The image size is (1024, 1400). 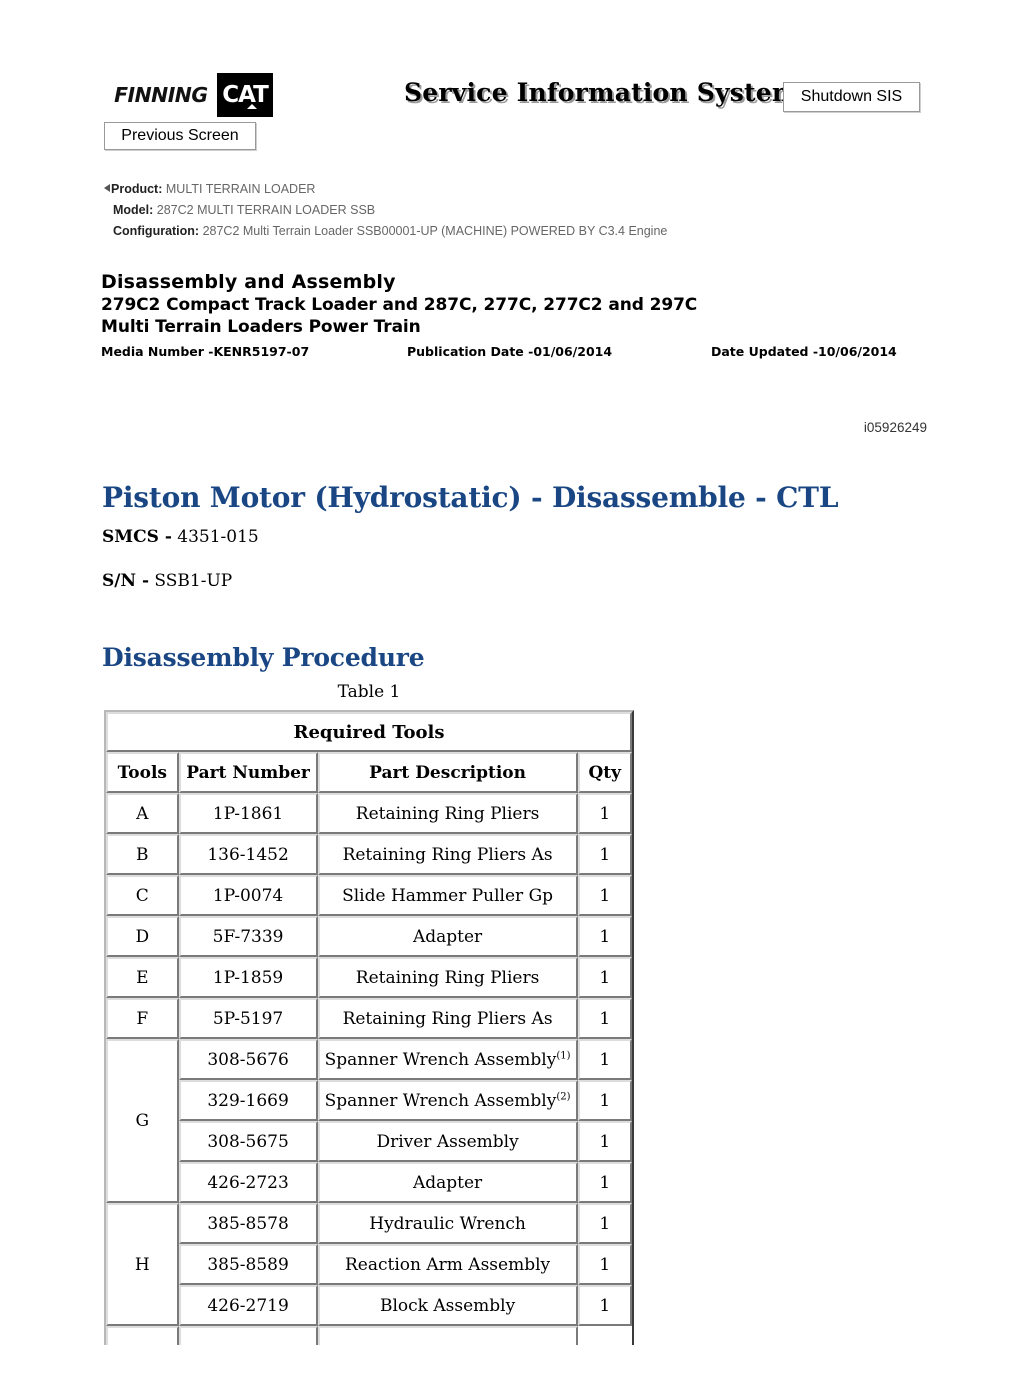 What do you see at coordinates (245, 94) in the screenshot?
I see `cat-logo-text: CAT` at bounding box center [245, 94].